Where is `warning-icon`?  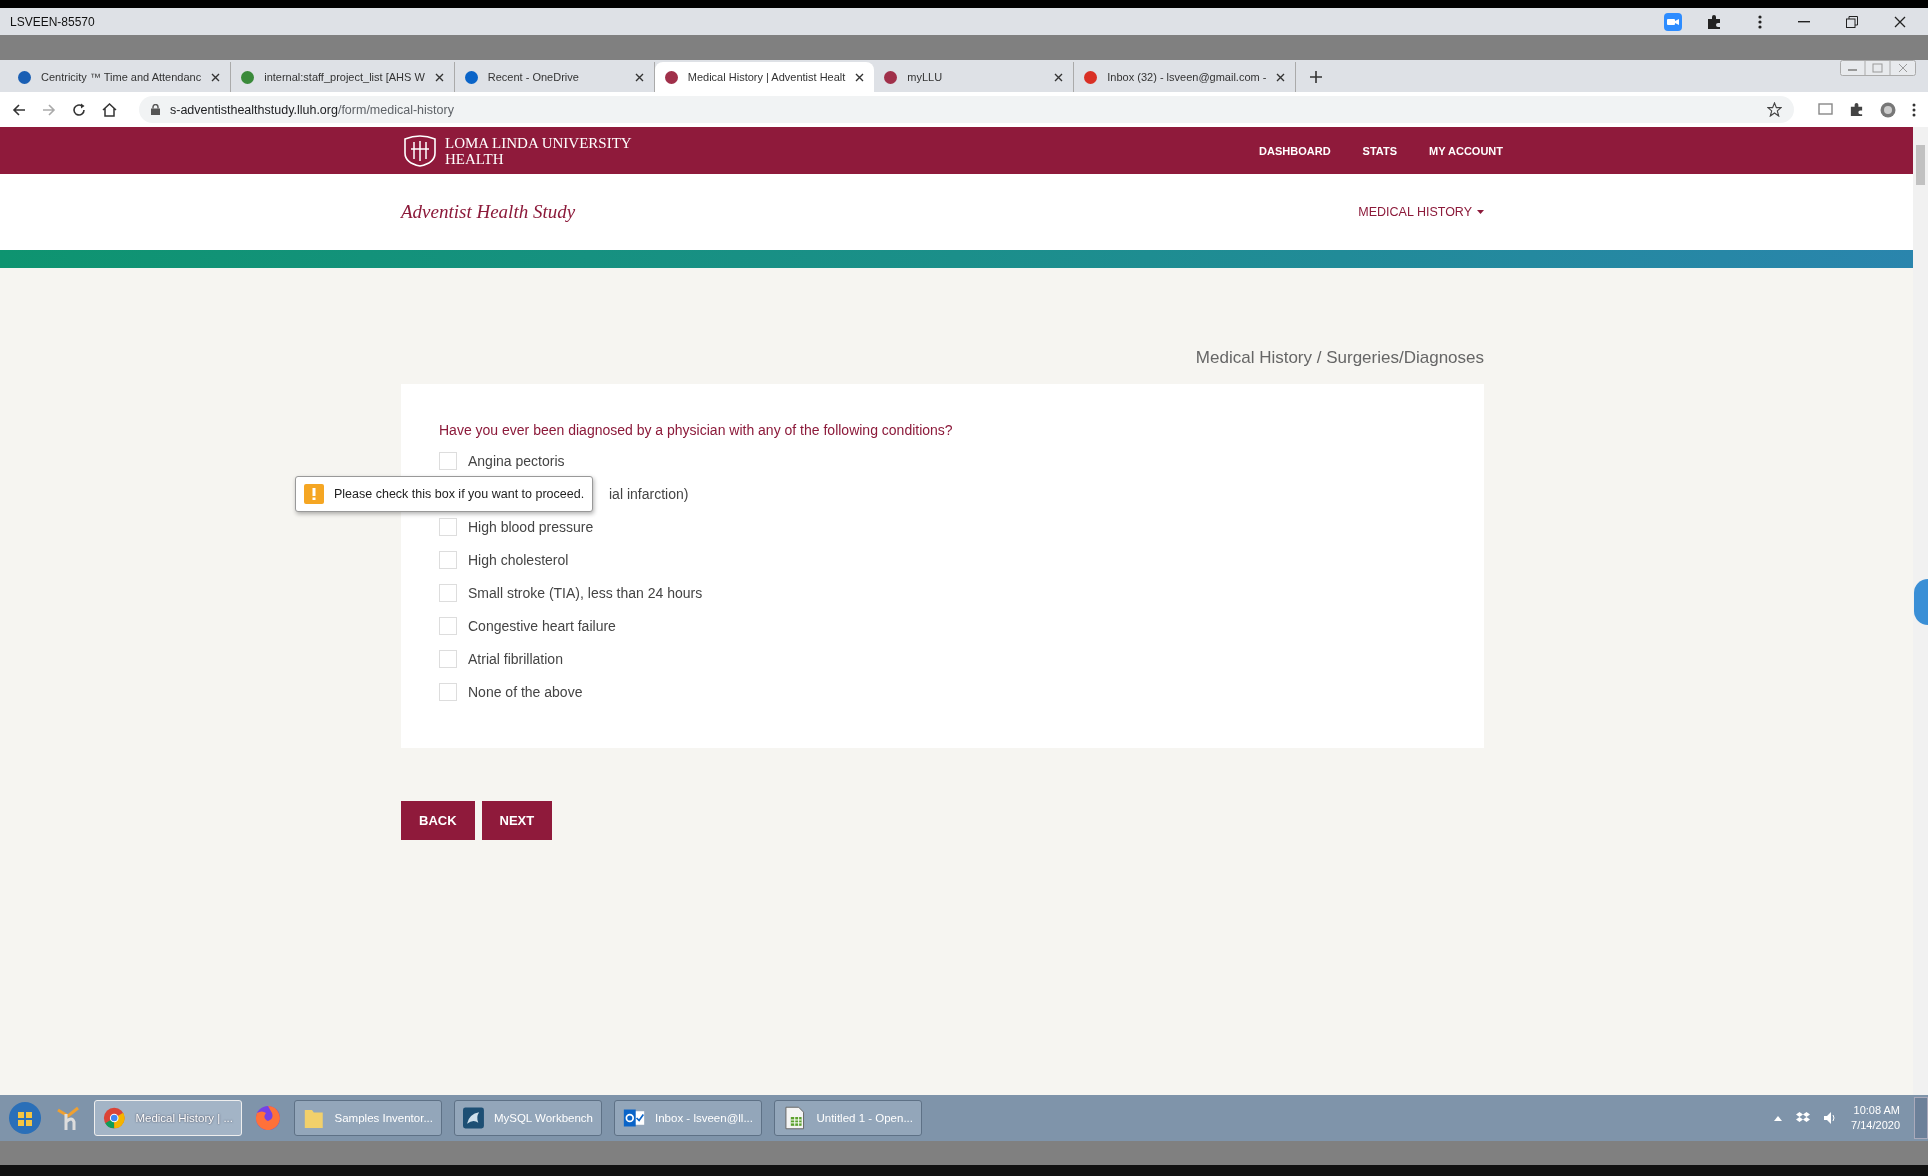 warning-icon is located at coordinates (314, 494).